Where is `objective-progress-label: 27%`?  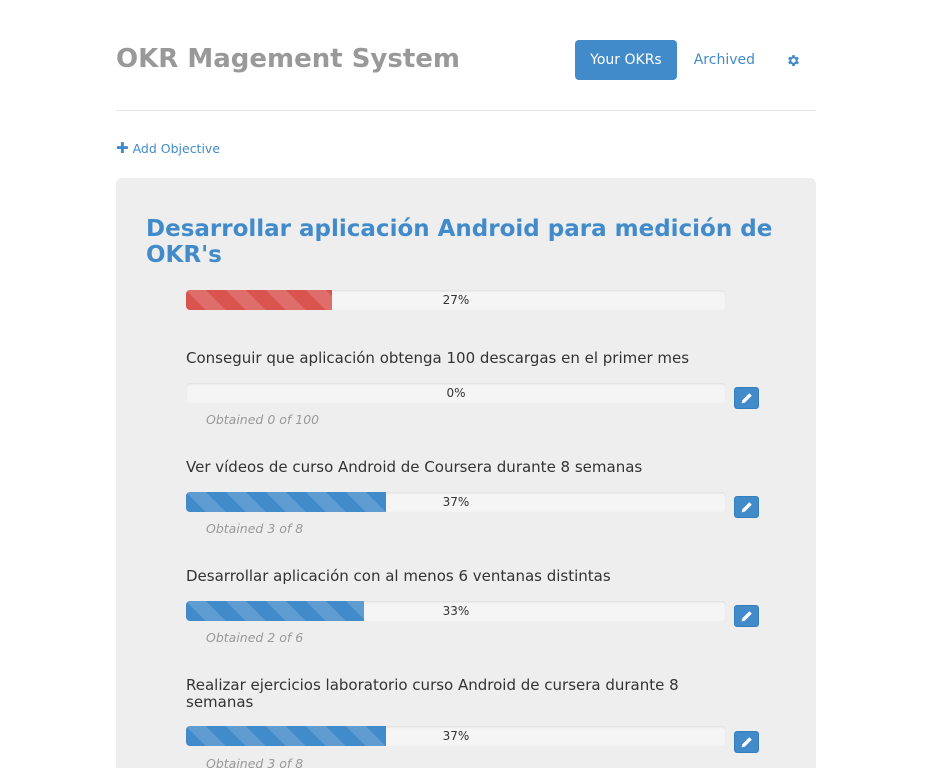
objective-progress-label: 27% is located at coordinates (456, 300).